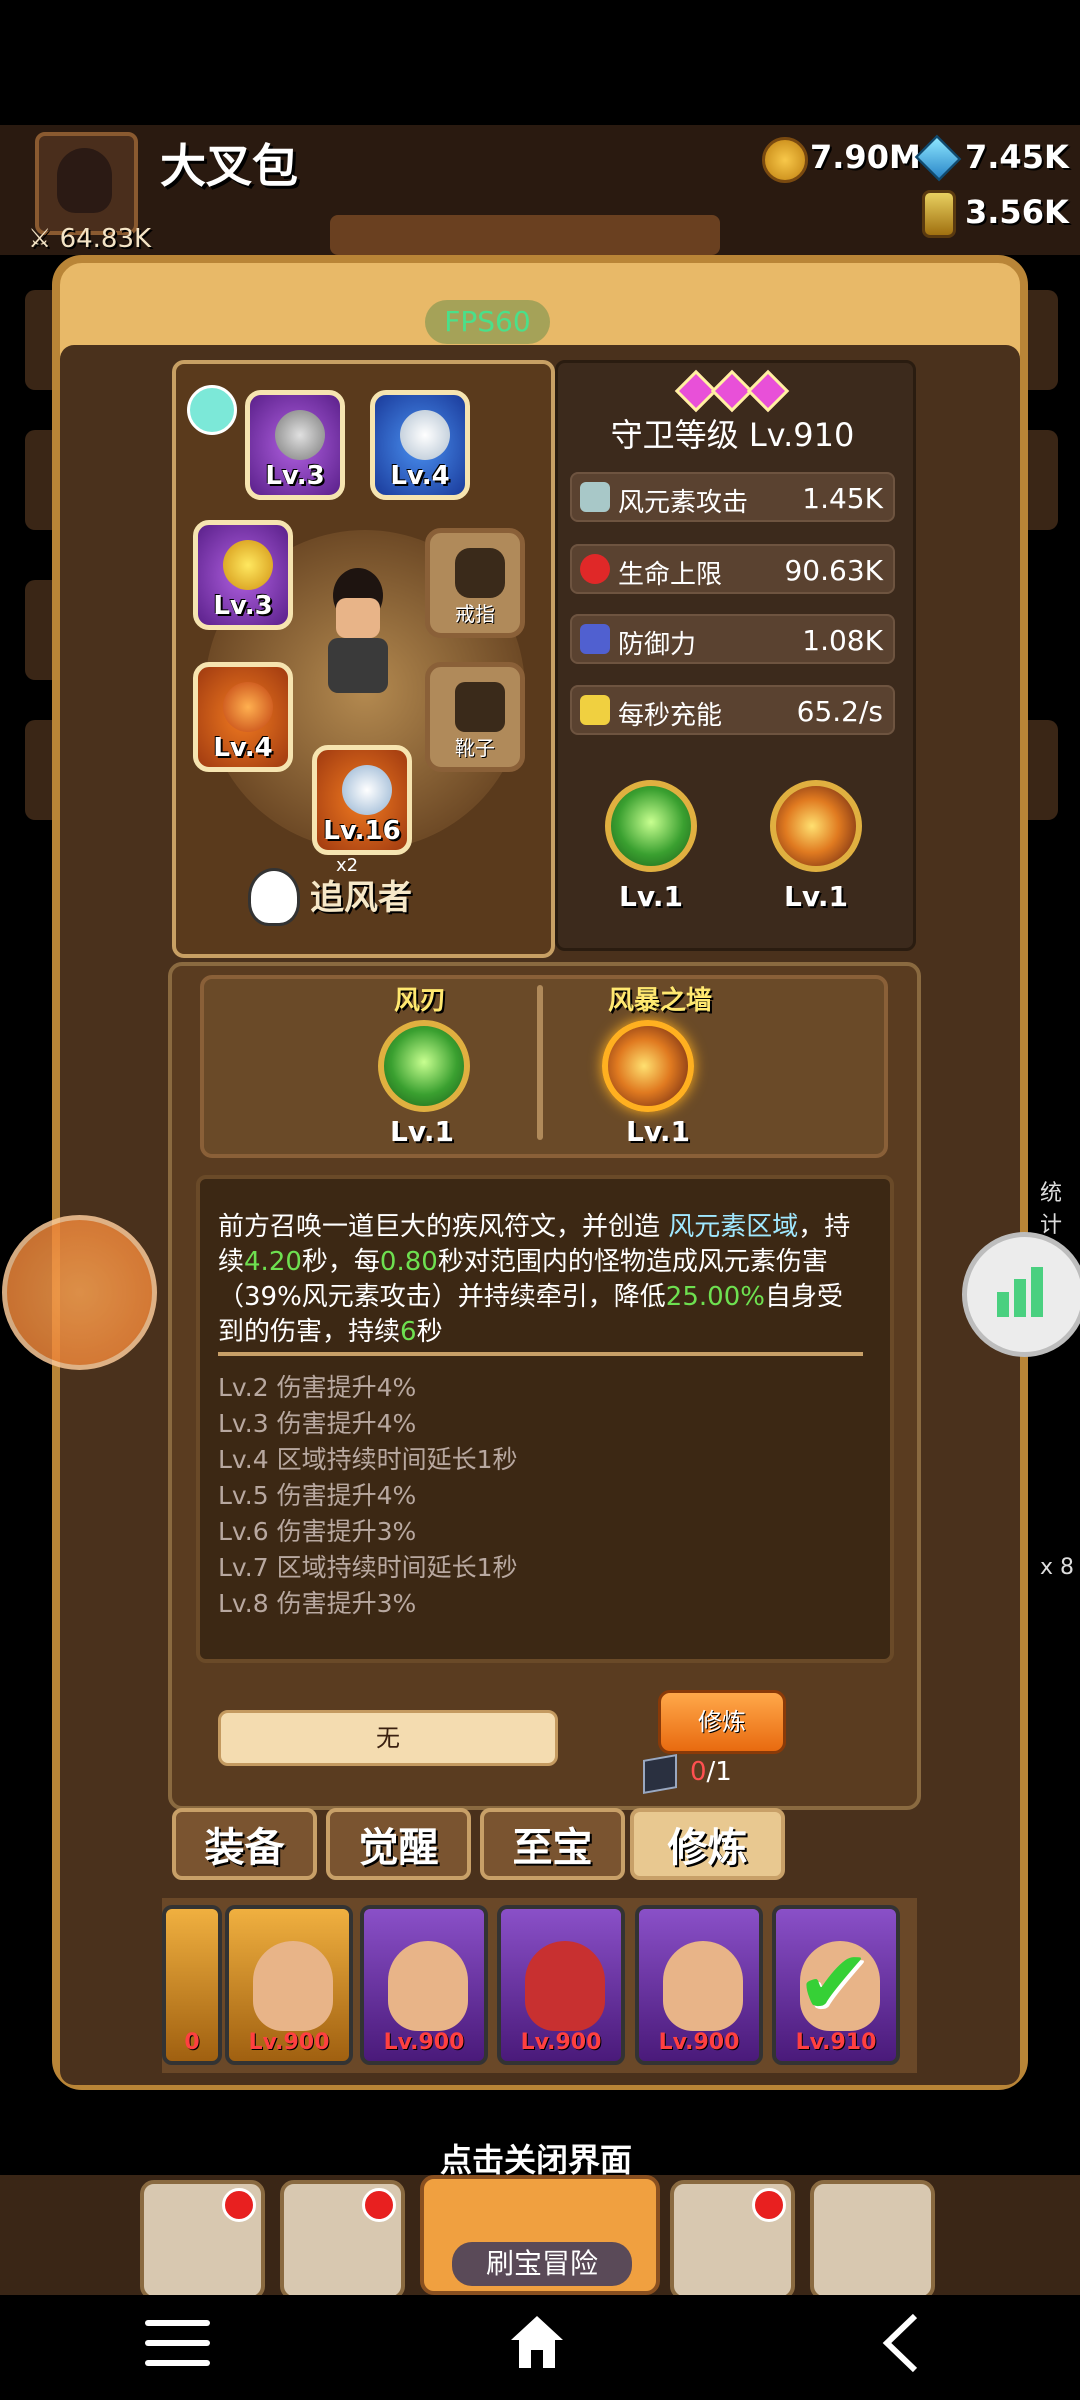 This screenshot has height=2400, width=1080. What do you see at coordinates (212, 410) in the screenshot?
I see `wind-element-icon` at bounding box center [212, 410].